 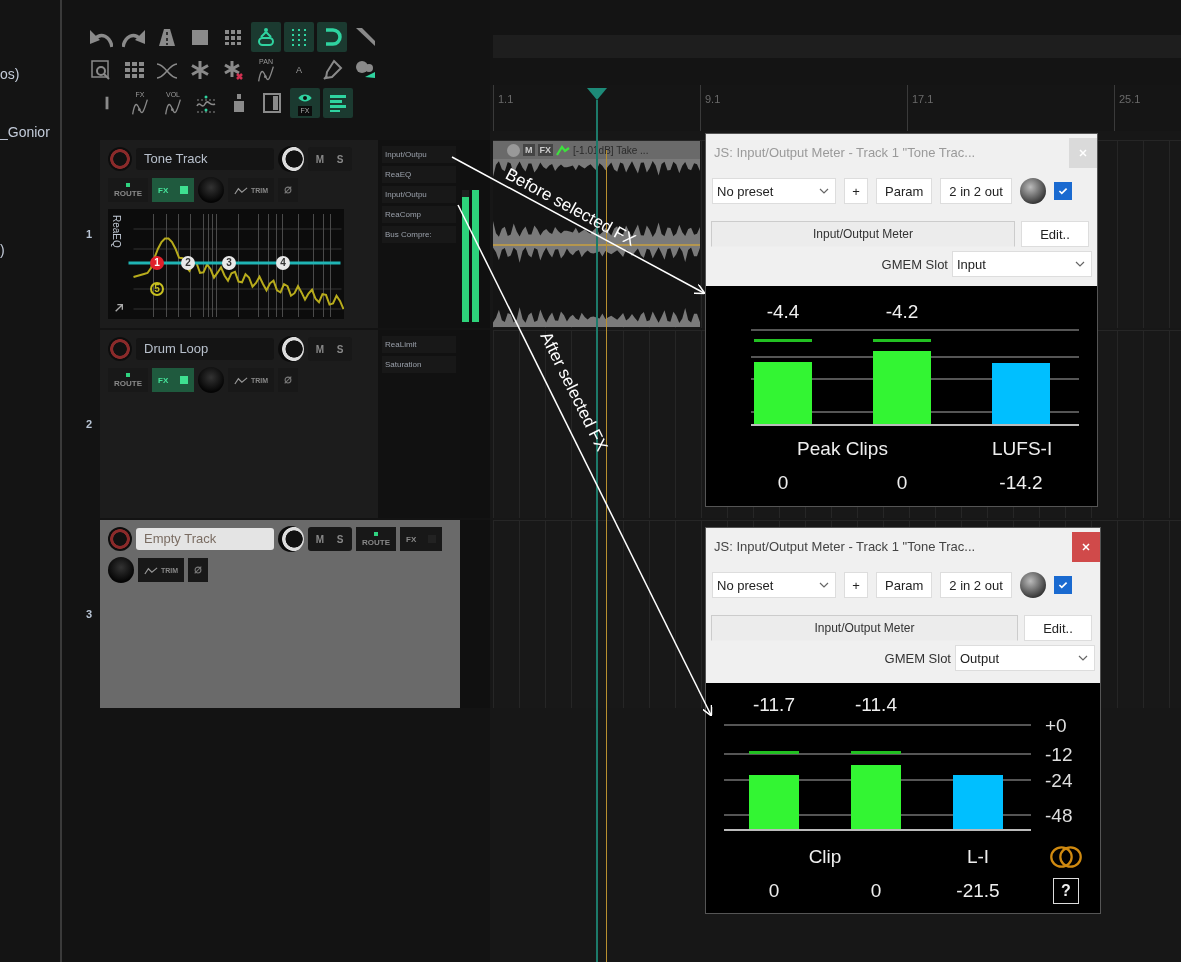 I want to click on eq-band-node: 4, so click(x=283, y=263).